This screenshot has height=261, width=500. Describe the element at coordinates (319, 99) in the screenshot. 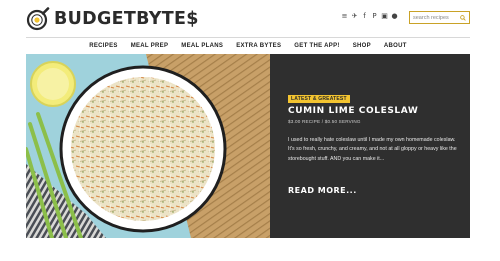

I see `latest-badge: LATEST & GREATEST` at that location.